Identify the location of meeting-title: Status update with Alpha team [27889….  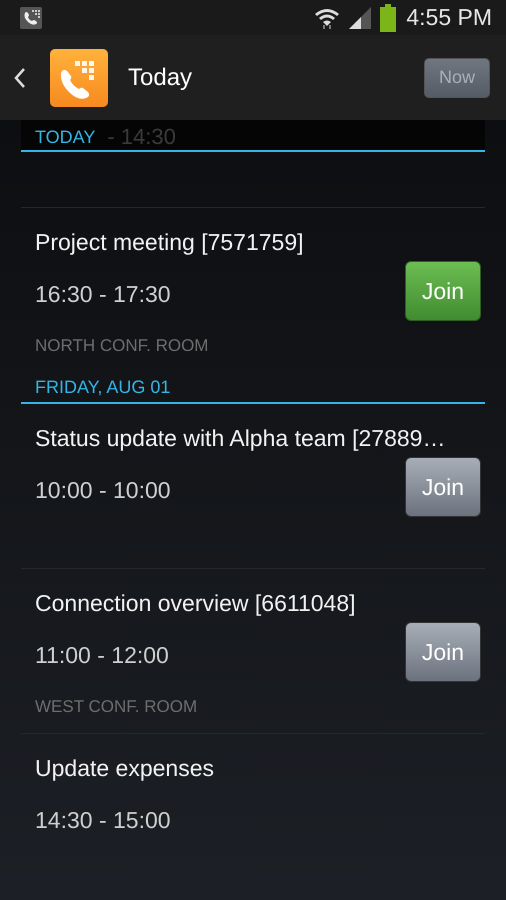
(240, 438).